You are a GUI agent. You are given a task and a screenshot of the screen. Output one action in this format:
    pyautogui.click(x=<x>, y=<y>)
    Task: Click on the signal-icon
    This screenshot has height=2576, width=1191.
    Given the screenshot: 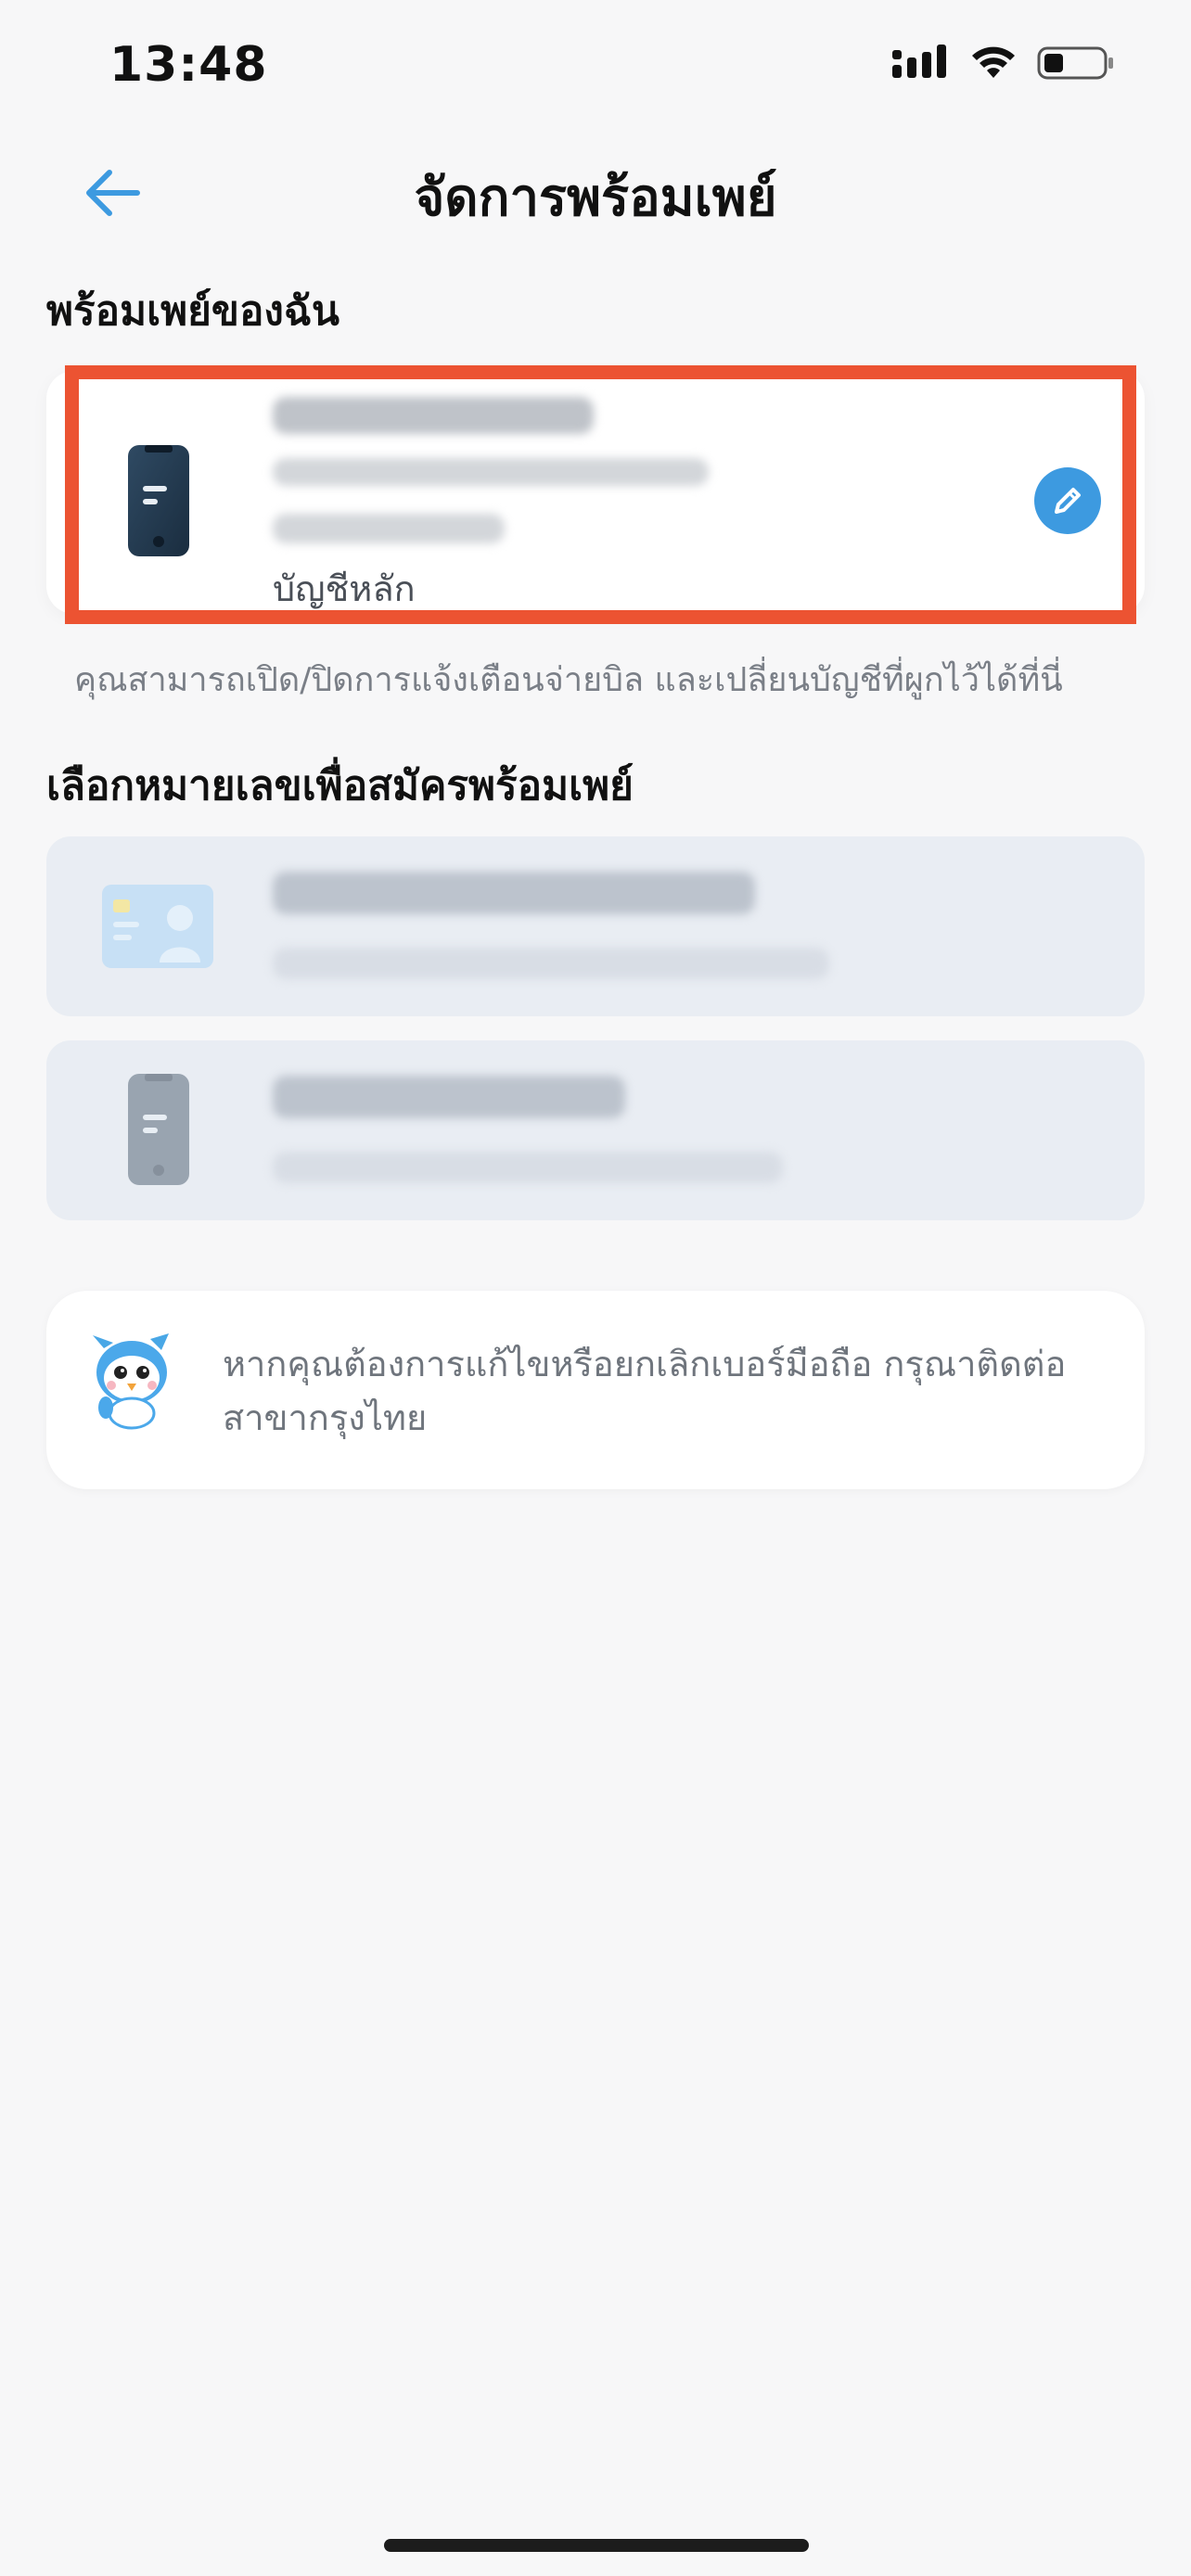 What is the action you would take?
    pyautogui.click(x=919, y=61)
    